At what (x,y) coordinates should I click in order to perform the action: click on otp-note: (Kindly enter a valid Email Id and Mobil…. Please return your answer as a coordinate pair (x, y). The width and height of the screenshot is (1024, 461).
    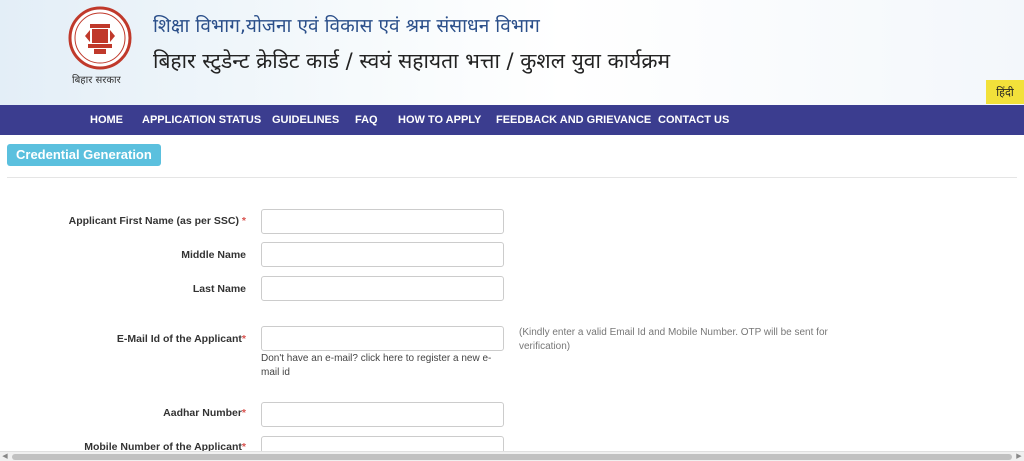
    Looking at the image, I should click on (673, 339).